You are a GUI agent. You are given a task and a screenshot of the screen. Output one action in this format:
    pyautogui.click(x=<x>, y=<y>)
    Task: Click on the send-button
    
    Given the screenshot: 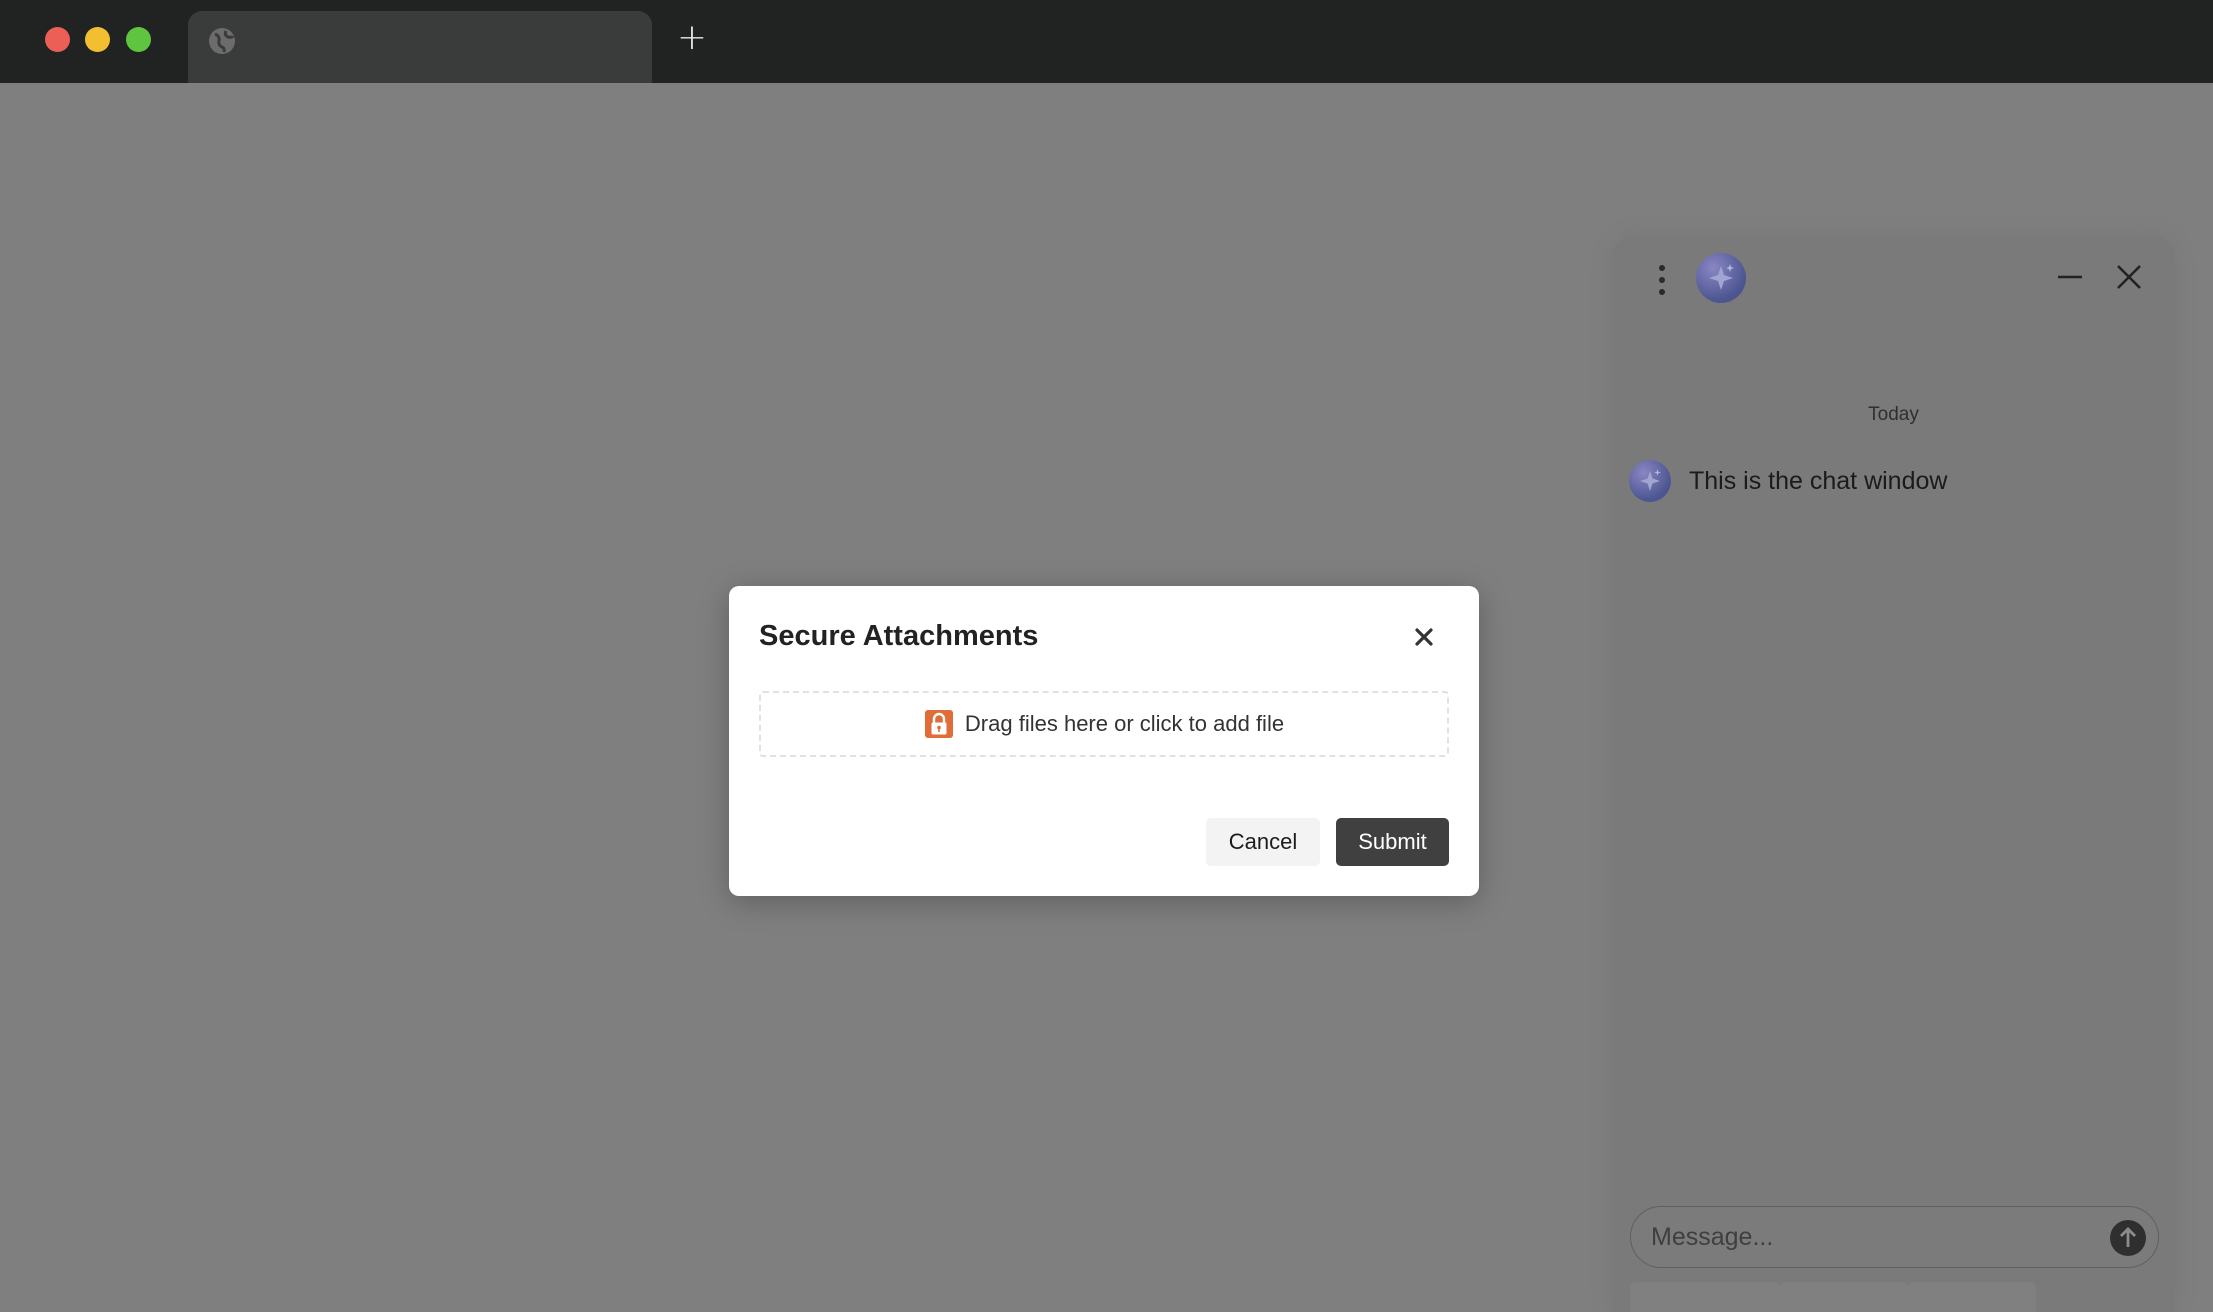 What is the action you would take?
    pyautogui.click(x=2128, y=1238)
    